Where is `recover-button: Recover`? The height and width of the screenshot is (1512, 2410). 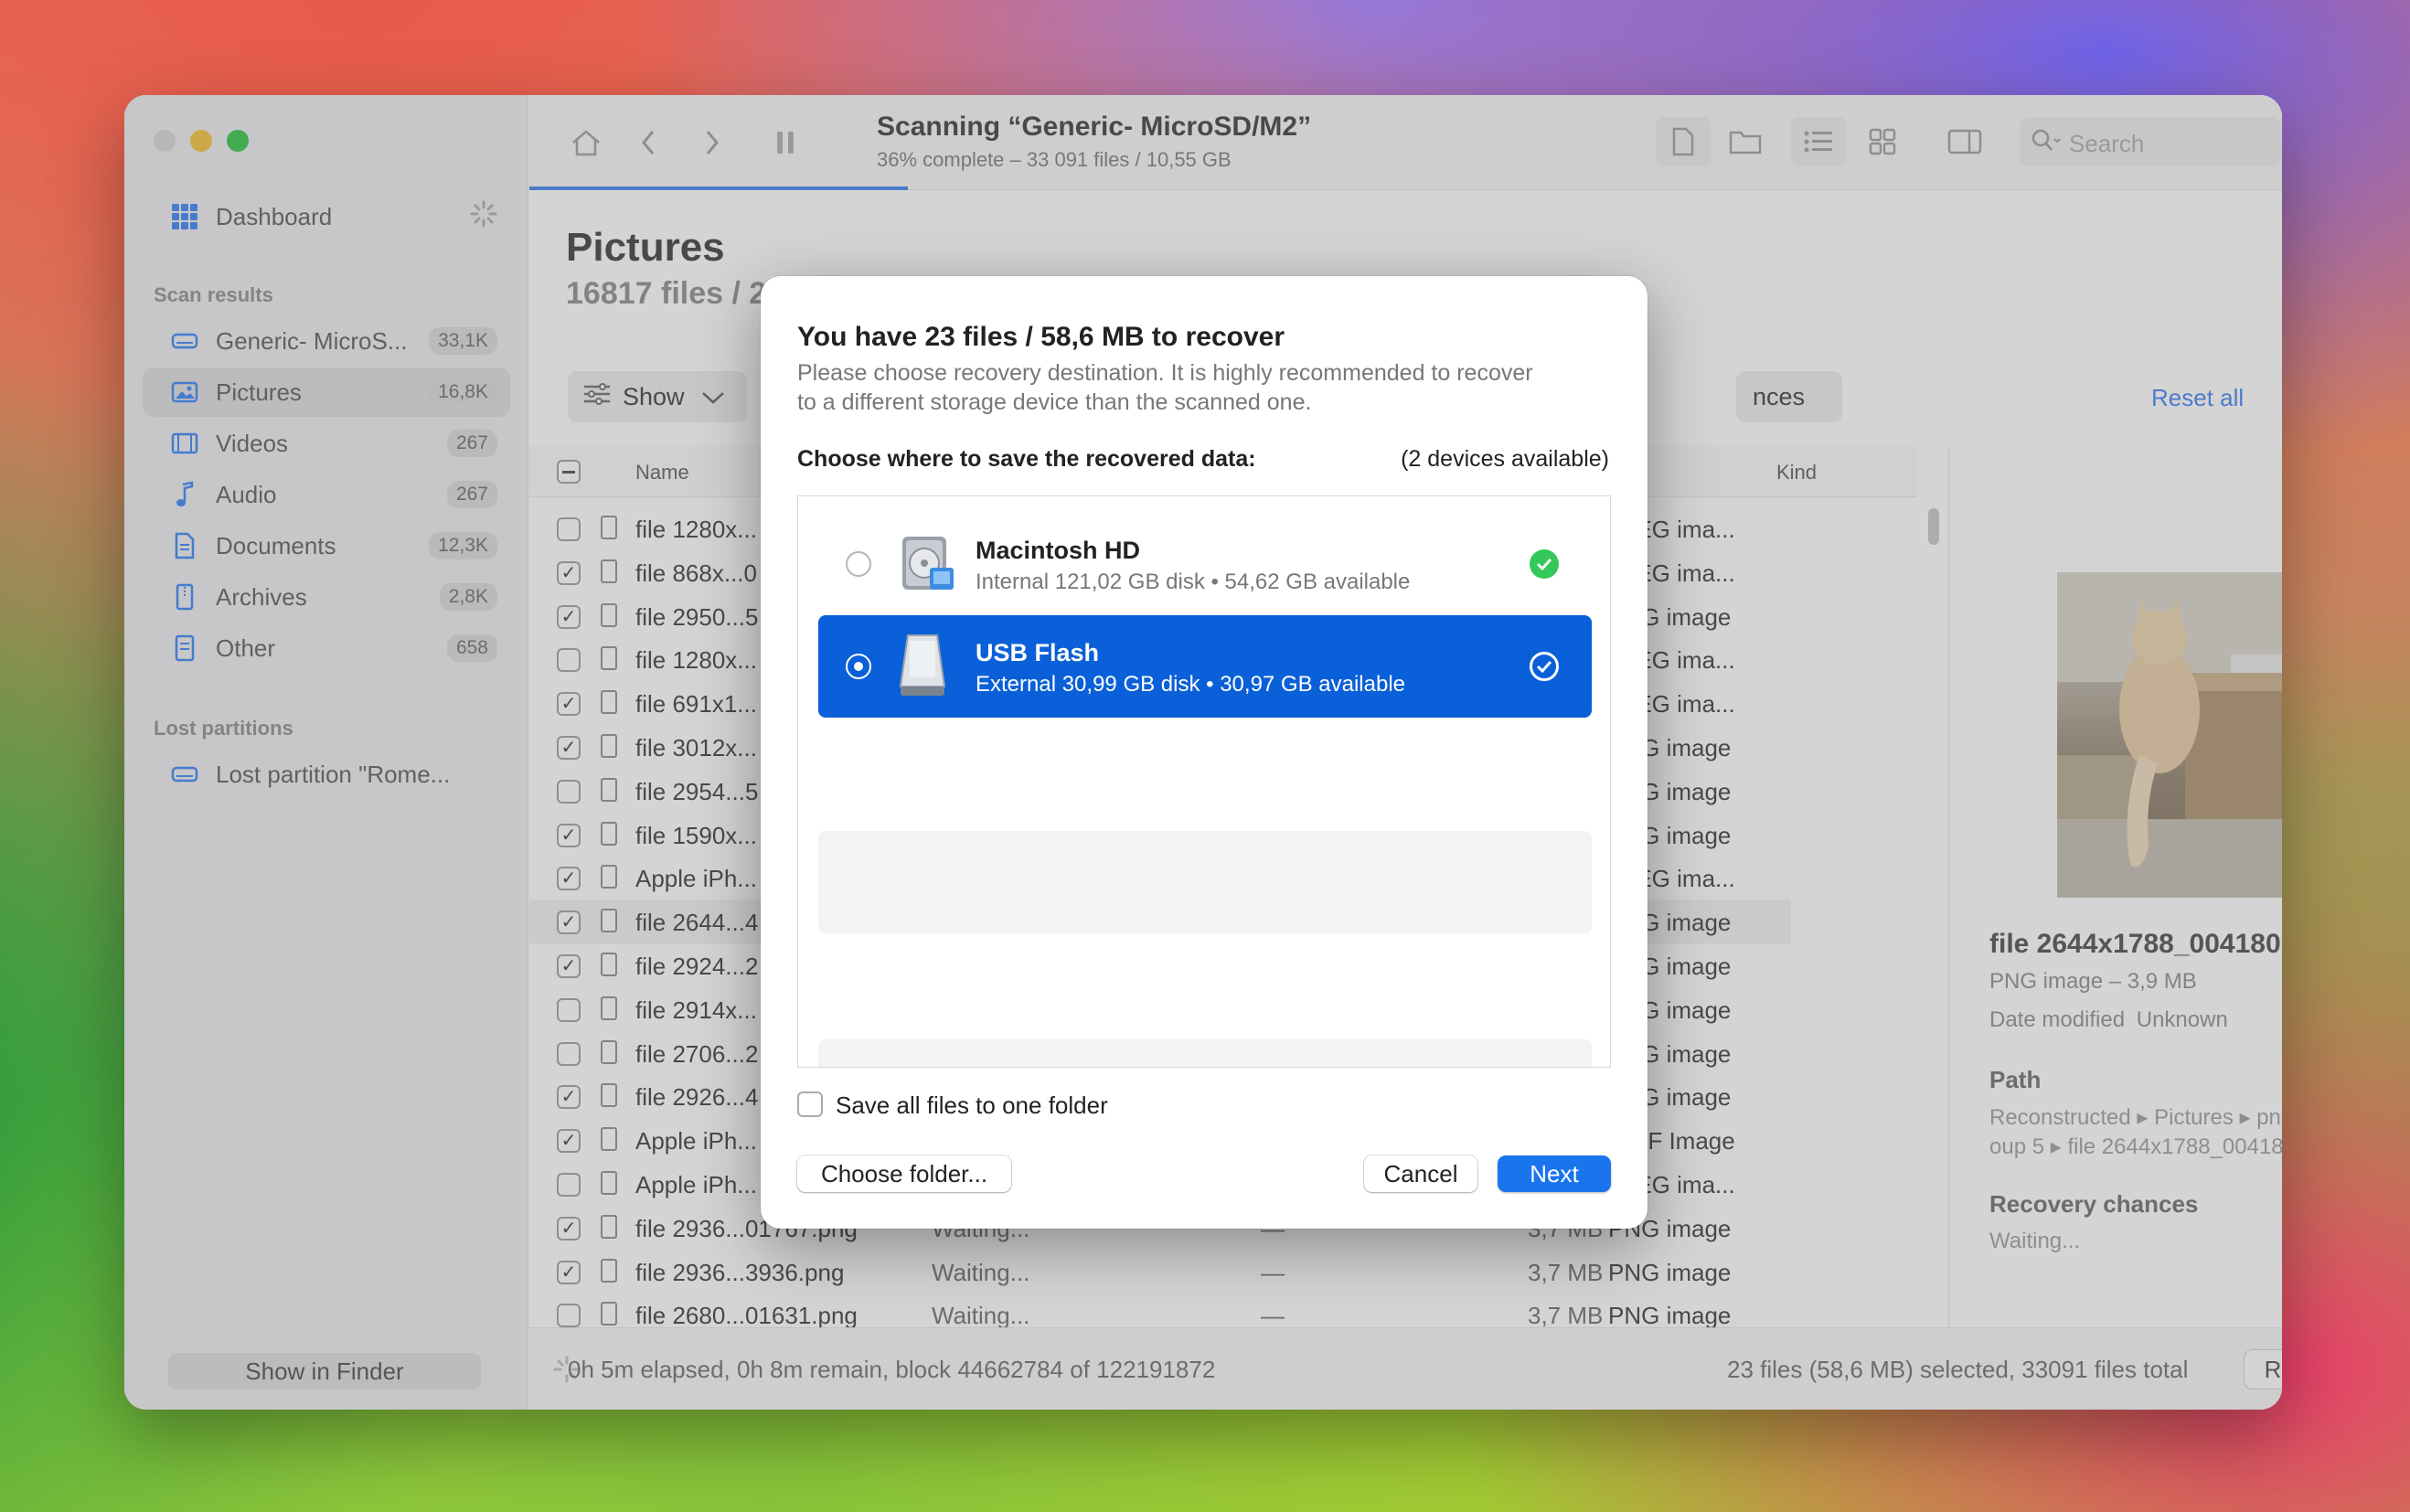
recover-button: Recover is located at coordinates (2264, 1369).